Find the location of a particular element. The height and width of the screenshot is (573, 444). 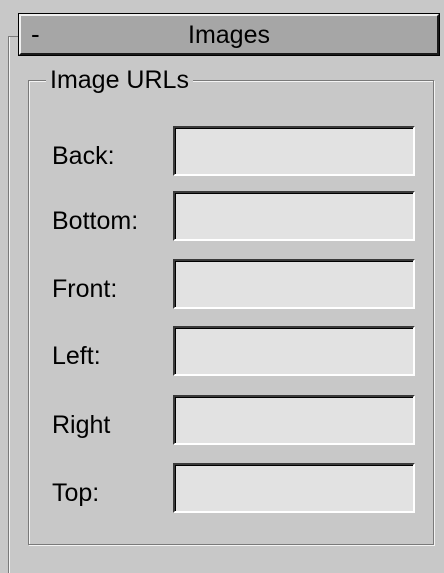

top-url-field is located at coordinates (294, 488).